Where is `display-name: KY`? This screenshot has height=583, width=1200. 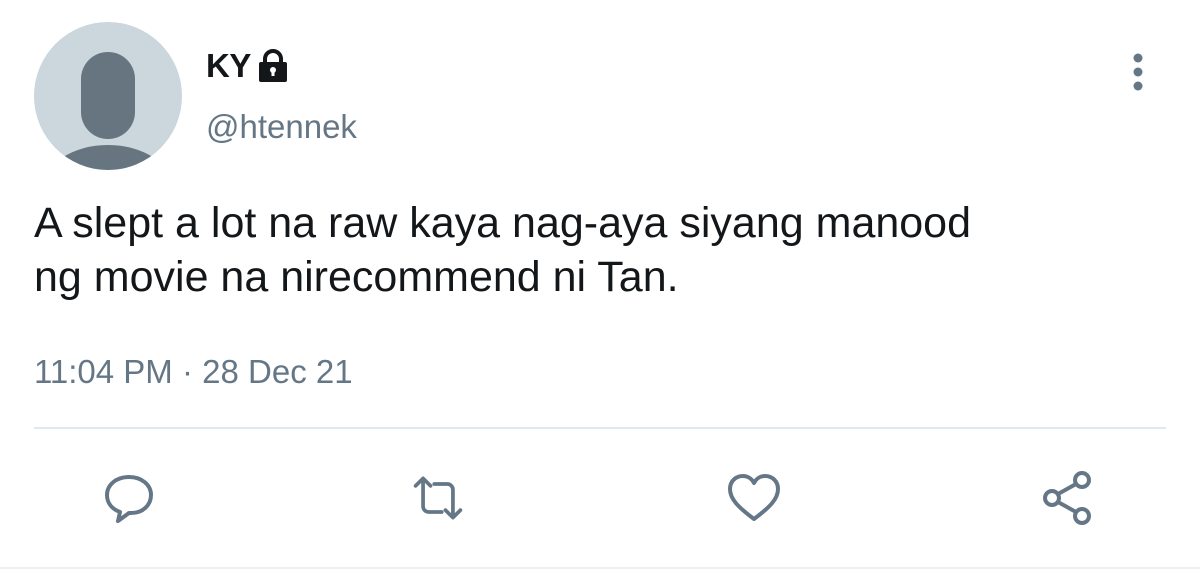 display-name: KY is located at coordinates (228, 66).